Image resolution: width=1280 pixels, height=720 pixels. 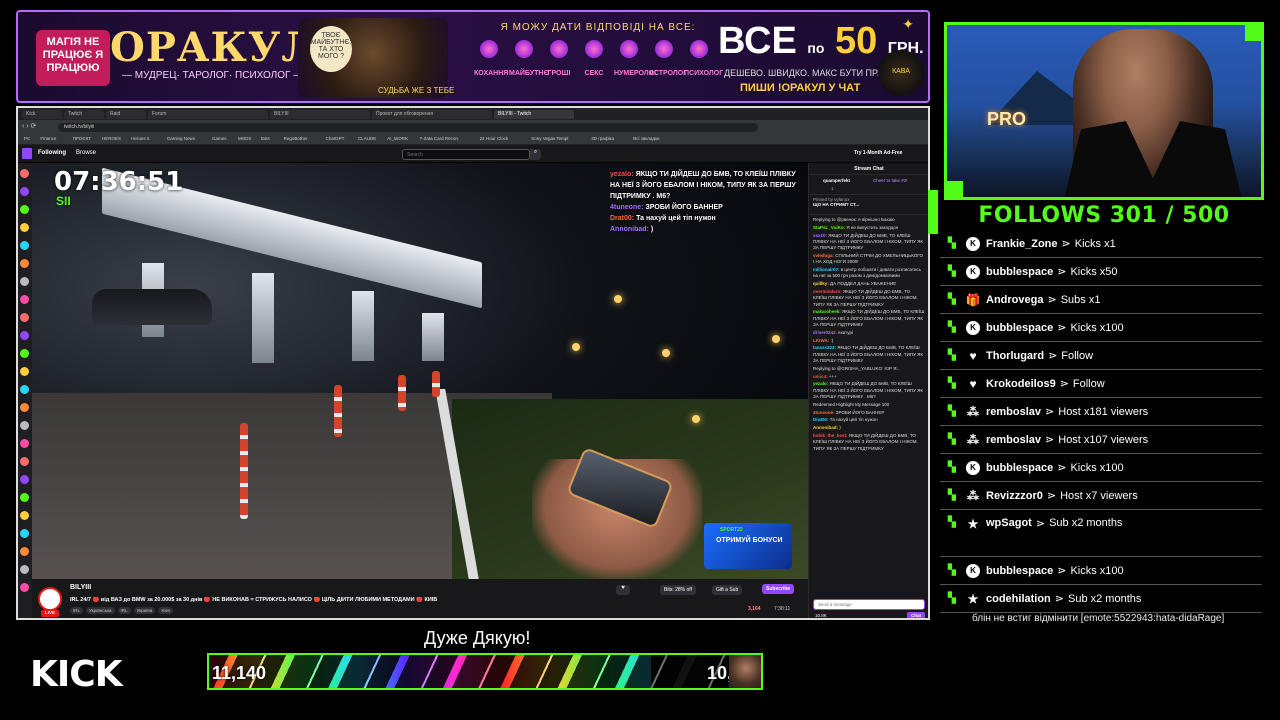 I want to click on chat-username: LIGWA:, so click(x=821, y=340).